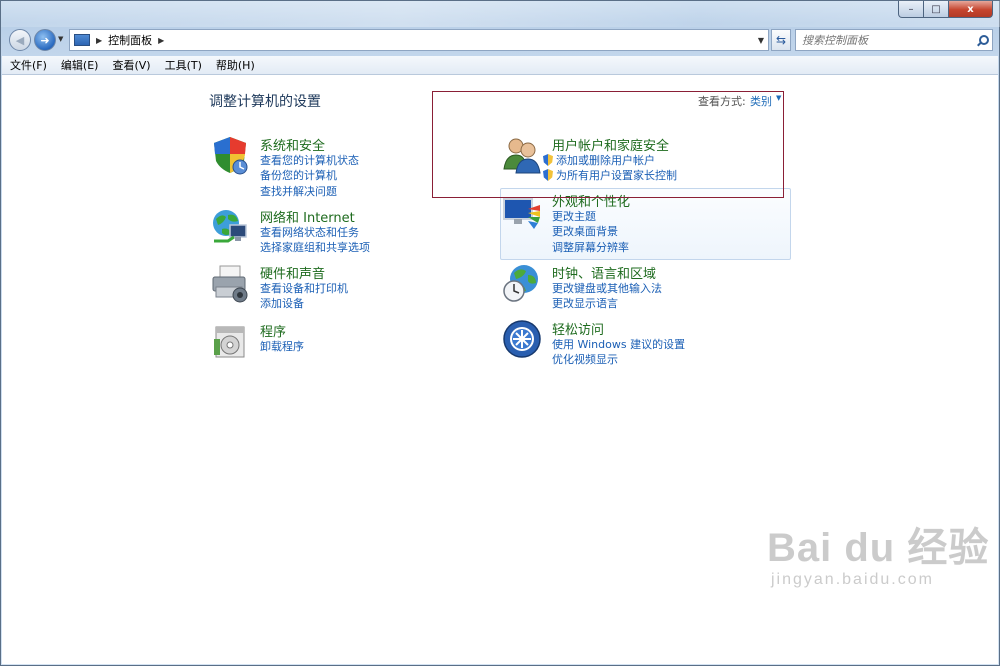 The width and height of the screenshot is (1000, 666). What do you see at coordinates (82, 40) in the screenshot?
I see `control-panel-icon` at bounding box center [82, 40].